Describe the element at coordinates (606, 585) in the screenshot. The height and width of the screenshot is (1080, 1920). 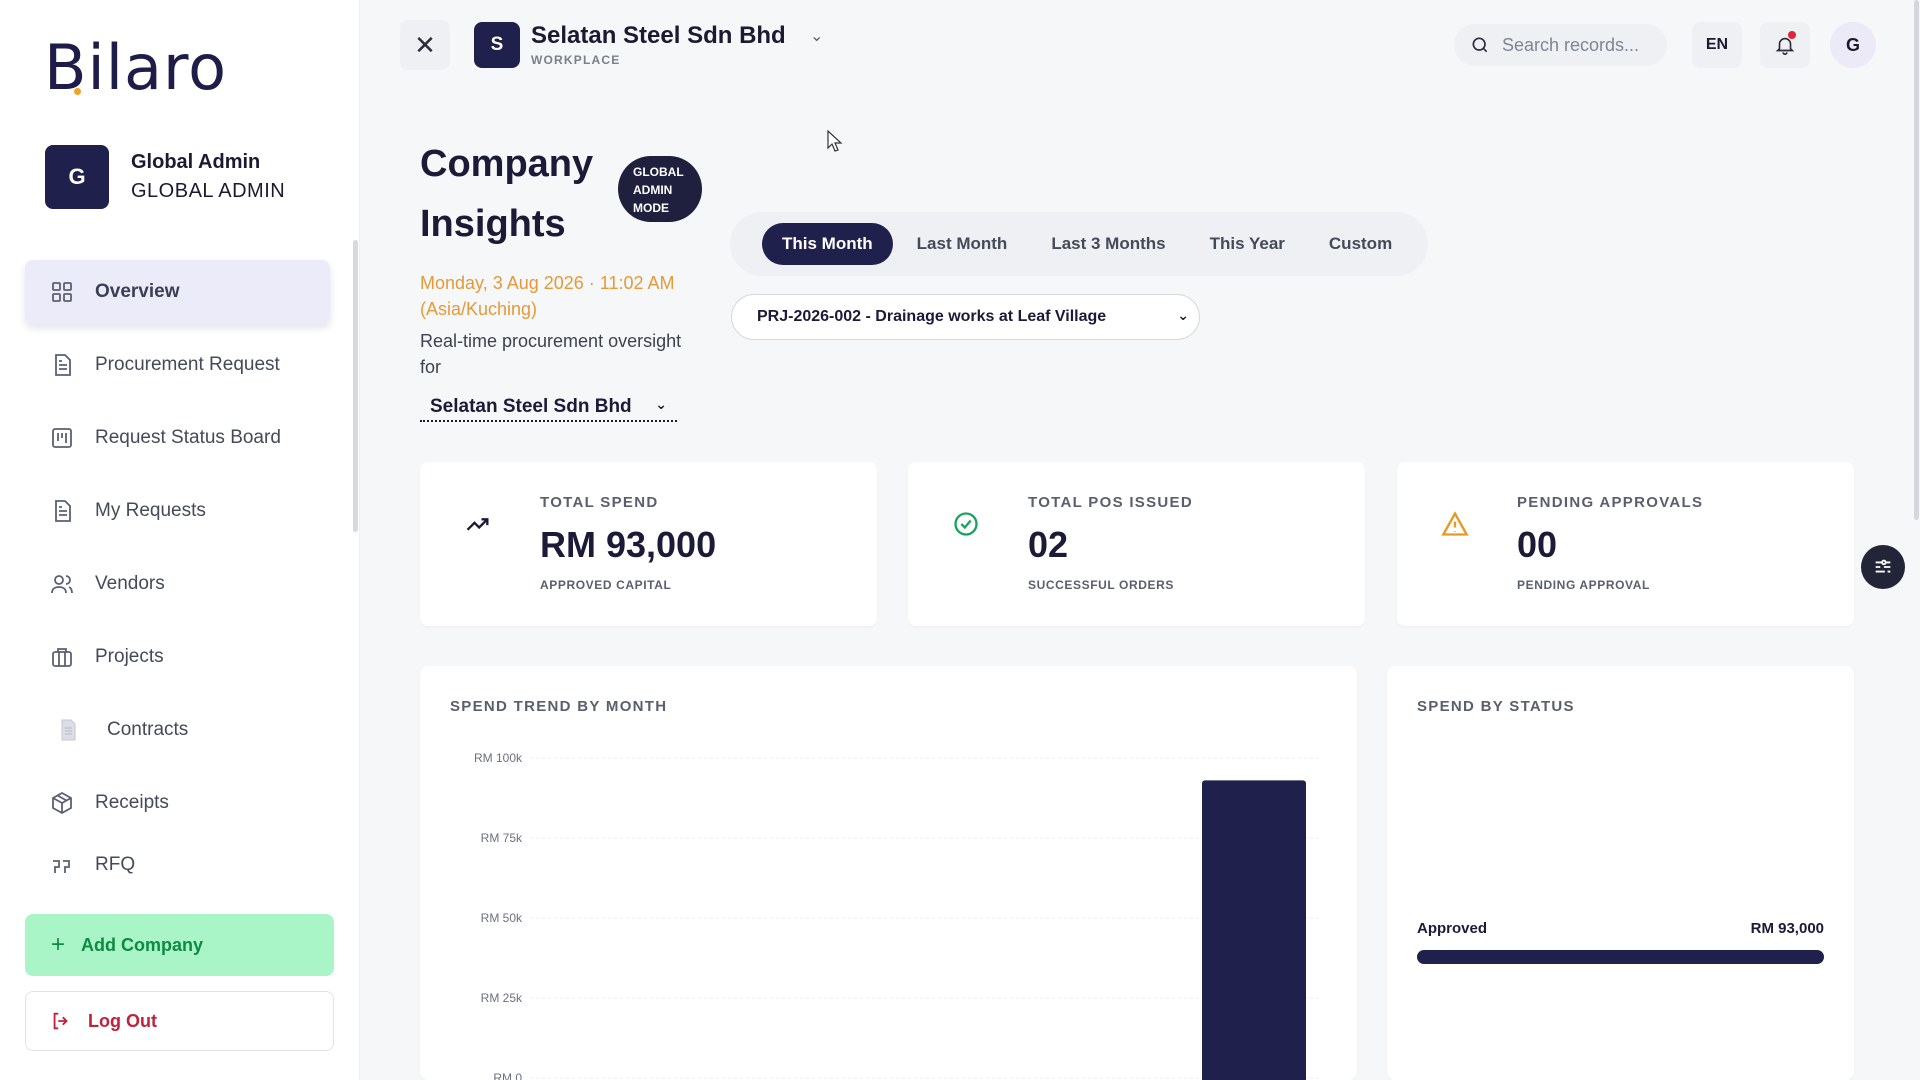
I see `stat-subtitle: APPROVED CAPITAL` at that location.